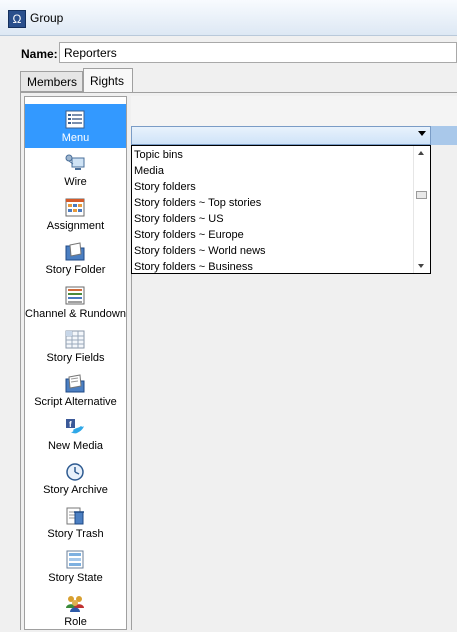 The image size is (457, 632). Describe the element at coordinates (75, 270) in the screenshot. I see `category-label: Story Folder` at that location.